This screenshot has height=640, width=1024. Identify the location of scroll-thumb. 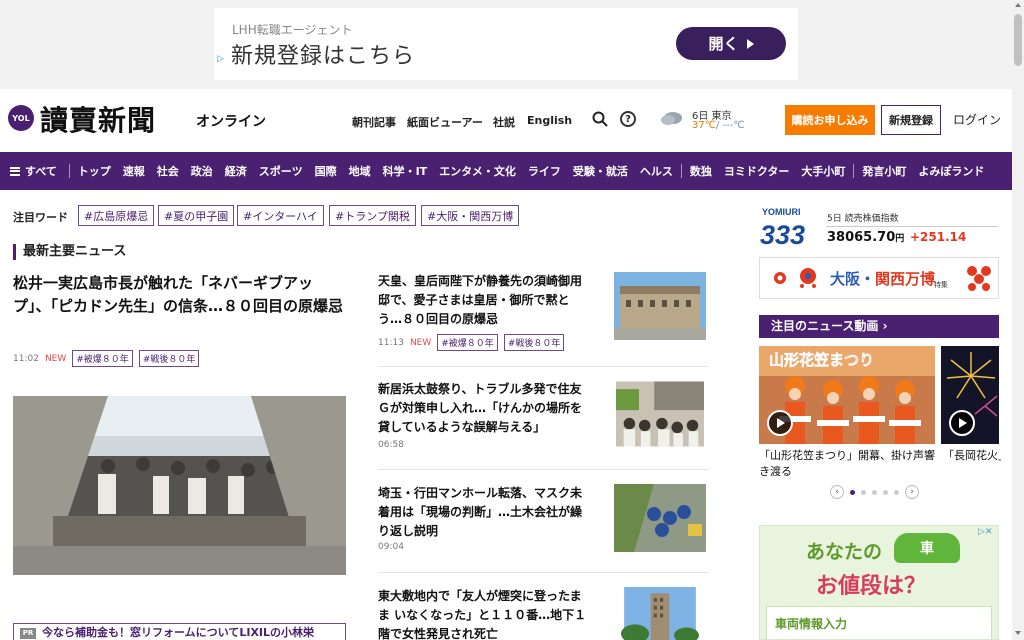
(1018, 40).